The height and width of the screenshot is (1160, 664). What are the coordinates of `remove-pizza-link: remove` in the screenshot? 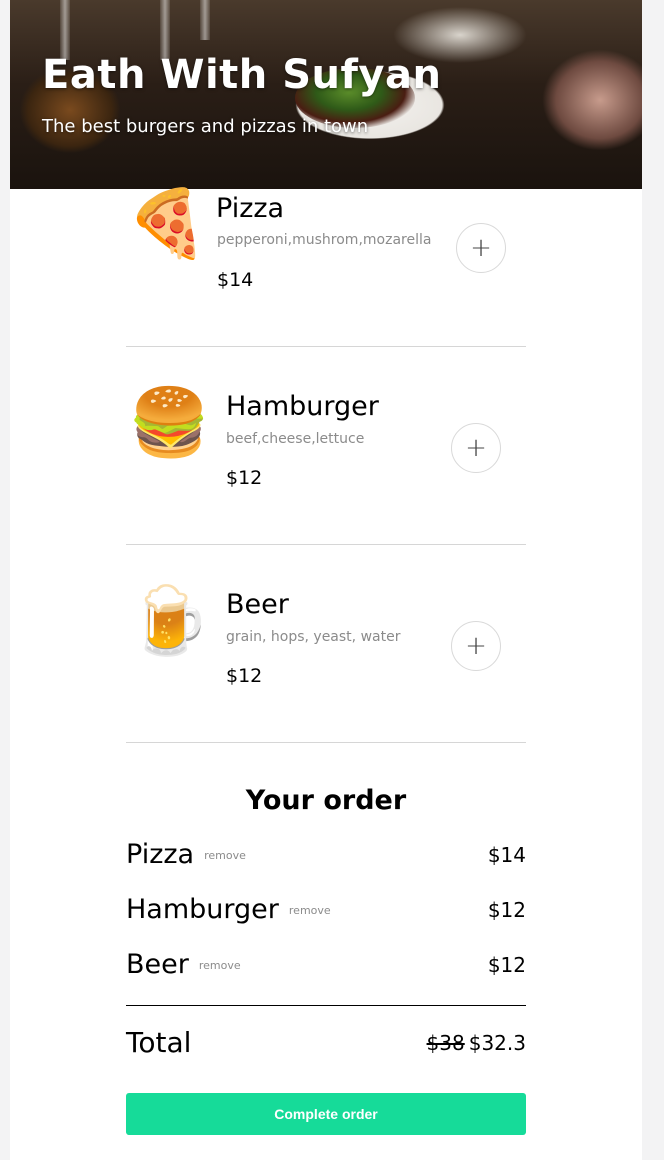 It's located at (225, 855).